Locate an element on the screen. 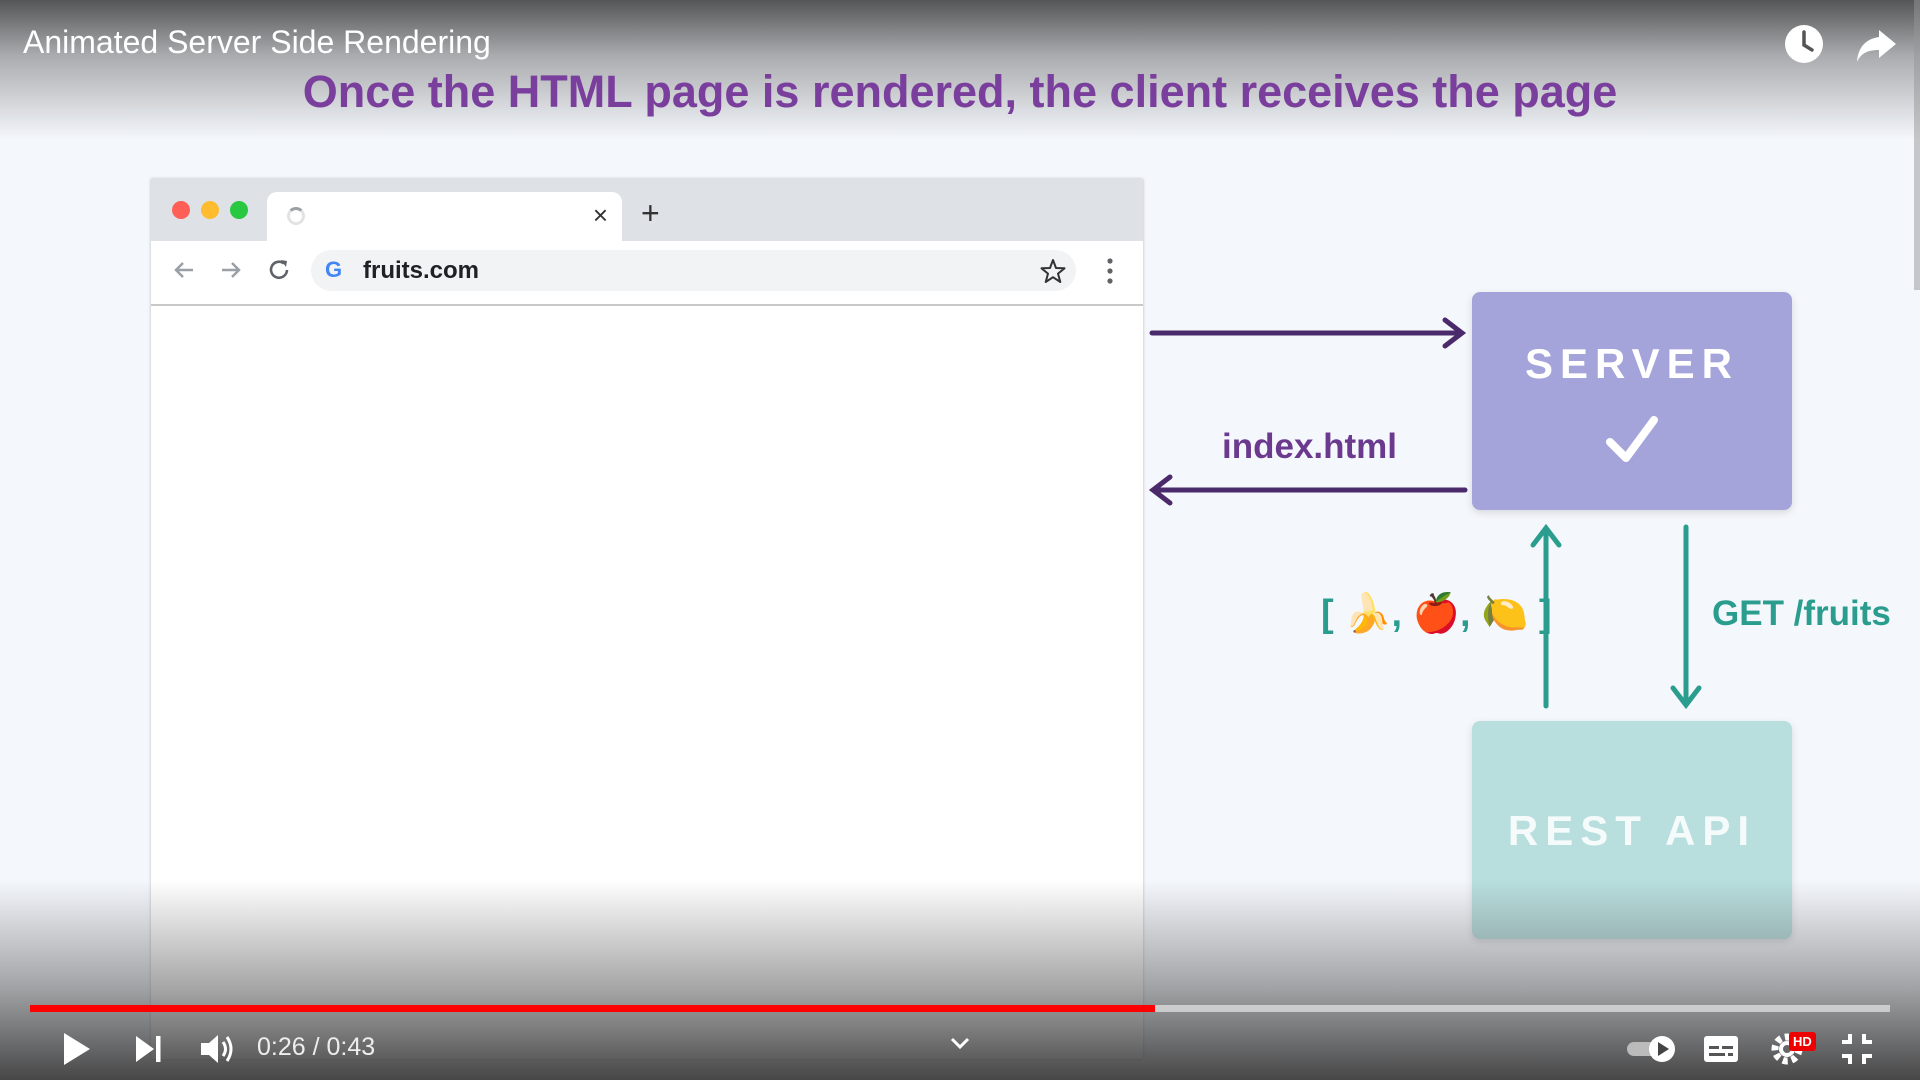 The image size is (1920, 1080). progress-played is located at coordinates (593, 1008).